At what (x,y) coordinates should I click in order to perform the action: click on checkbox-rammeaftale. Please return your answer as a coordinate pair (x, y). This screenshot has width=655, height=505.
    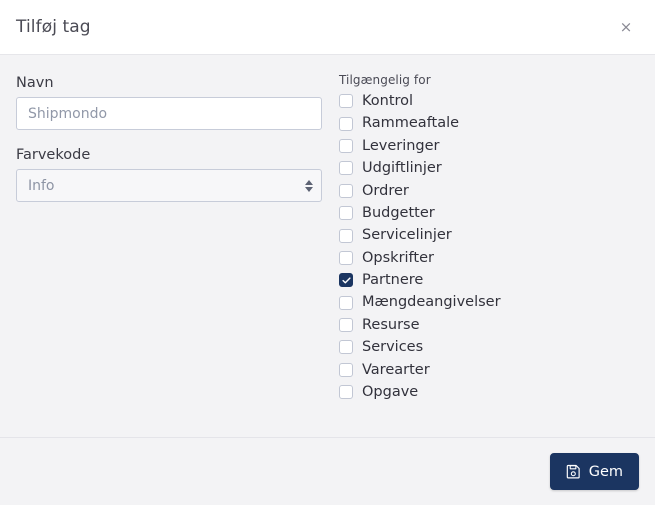
    Looking at the image, I should click on (346, 123).